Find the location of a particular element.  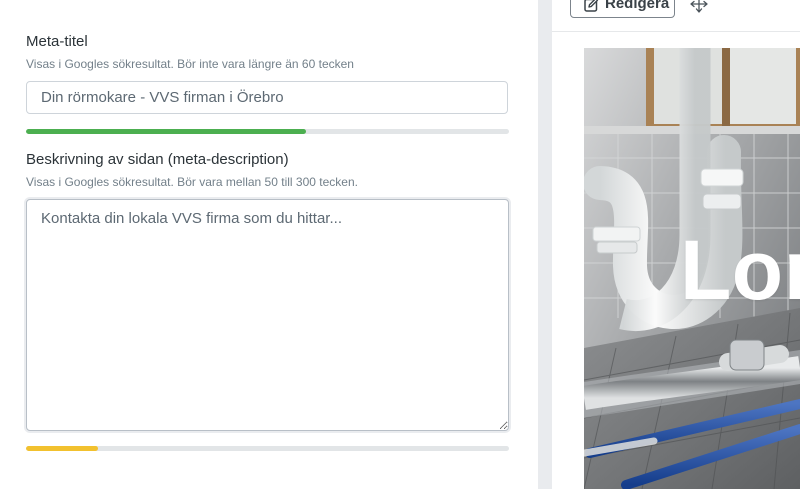

hero-heading-text: Lor is located at coordinates (740, 270).